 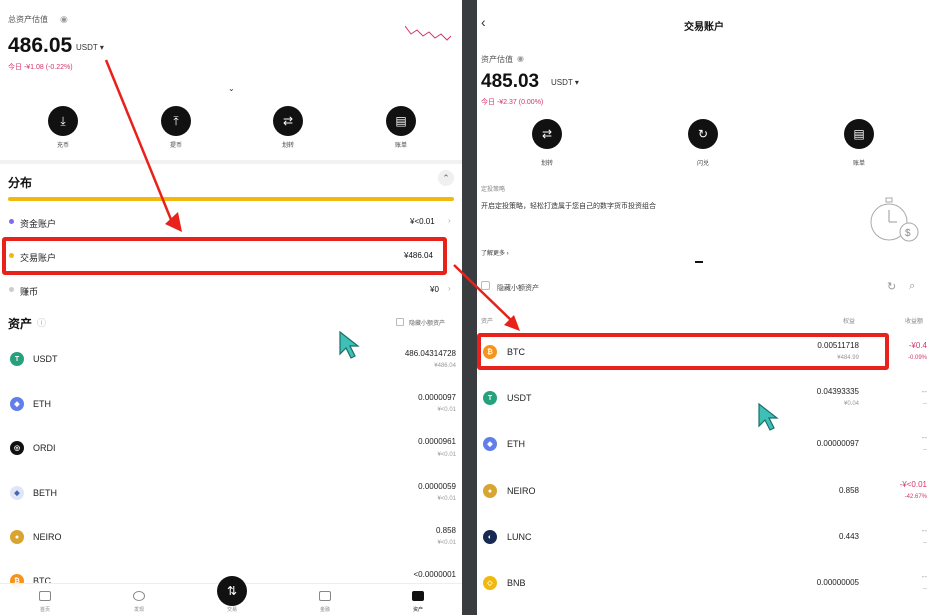 I want to click on lunc-icon: ◐, so click(x=490, y=537).